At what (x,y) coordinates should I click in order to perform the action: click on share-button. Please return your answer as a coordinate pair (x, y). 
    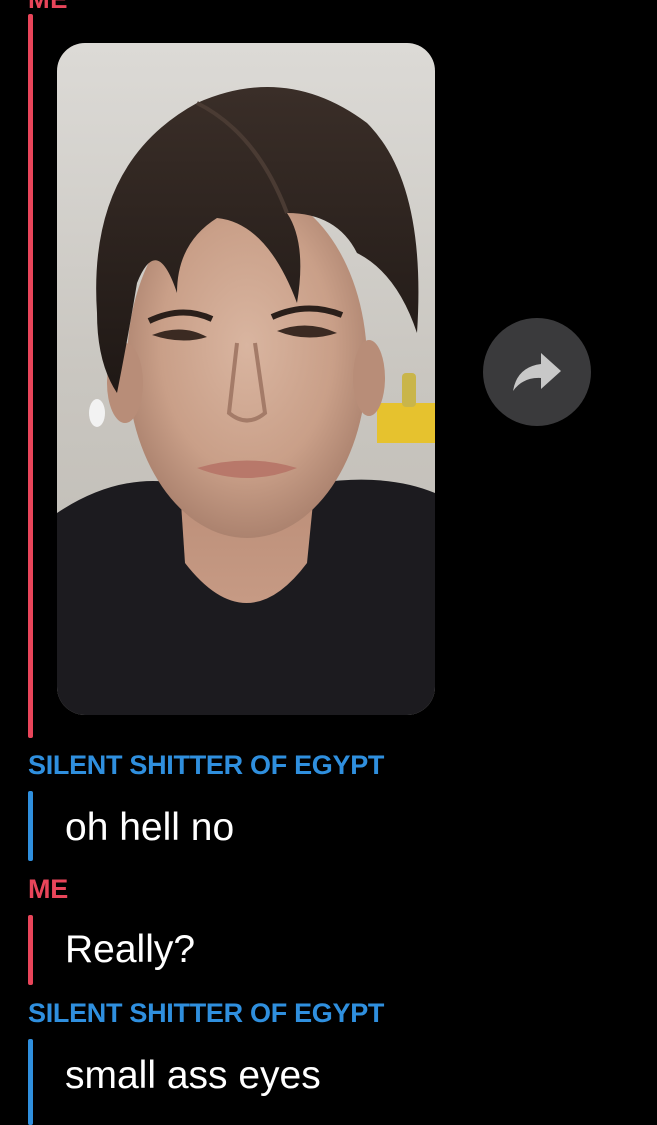
    Looking at the image, I should click on (537, 372).